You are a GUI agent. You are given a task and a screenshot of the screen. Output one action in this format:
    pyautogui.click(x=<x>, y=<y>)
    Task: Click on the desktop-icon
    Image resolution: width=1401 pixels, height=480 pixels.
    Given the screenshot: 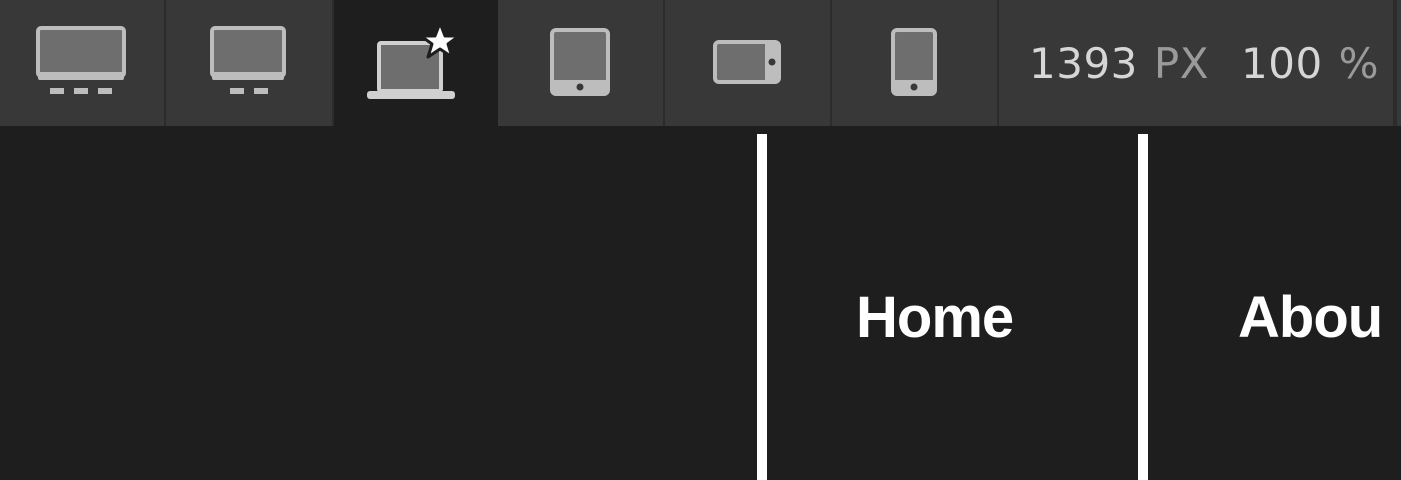 What is the action you would take?
    pyautogui.click(x=248, y=60)
    